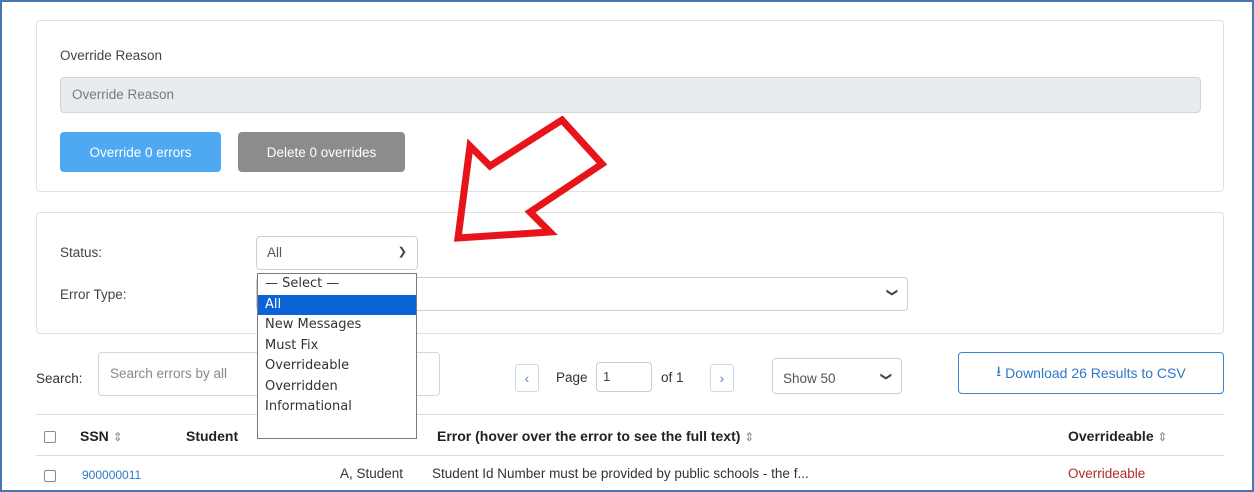 The image size is (1254, 492). What do you see at coordinates (809, 378) in the screenshot?
I see `page-size-value: Show 50` at bounding box center [809, 378].